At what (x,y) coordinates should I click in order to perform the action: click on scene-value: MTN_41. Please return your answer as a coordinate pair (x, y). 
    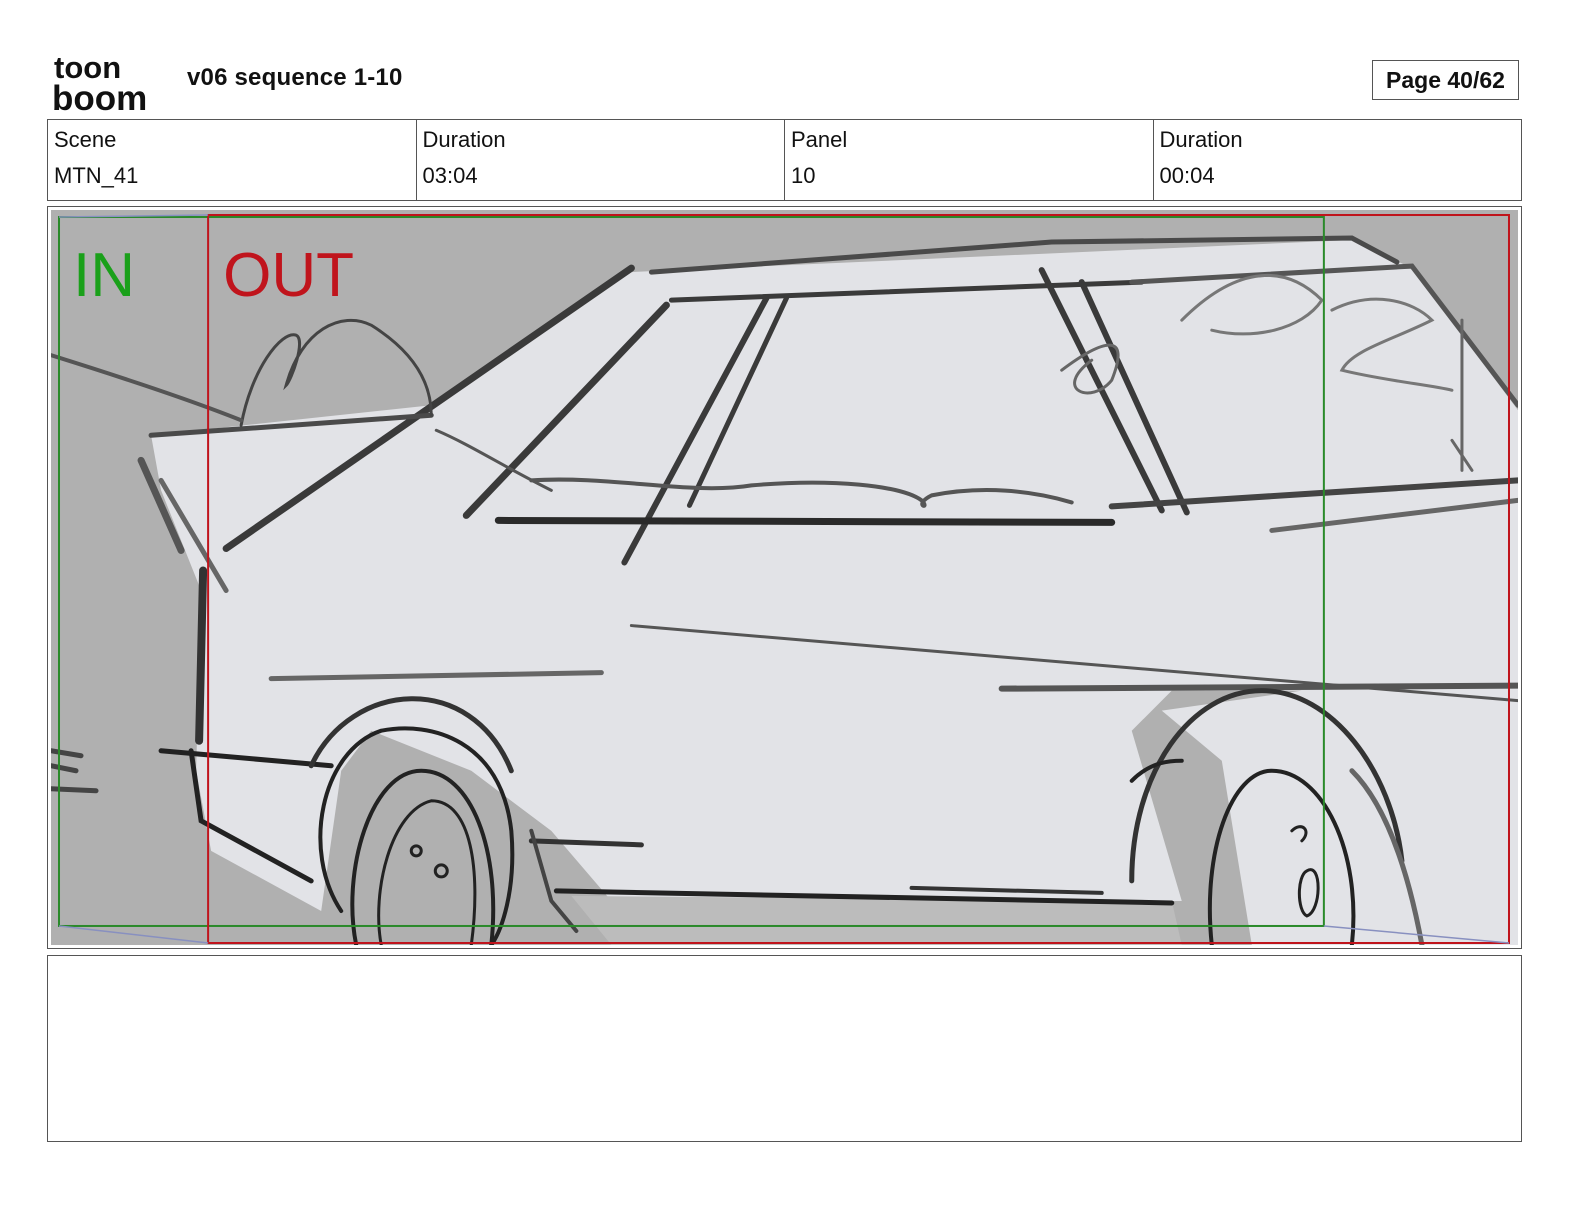
    Looking at the image, I should click on (96, 175).